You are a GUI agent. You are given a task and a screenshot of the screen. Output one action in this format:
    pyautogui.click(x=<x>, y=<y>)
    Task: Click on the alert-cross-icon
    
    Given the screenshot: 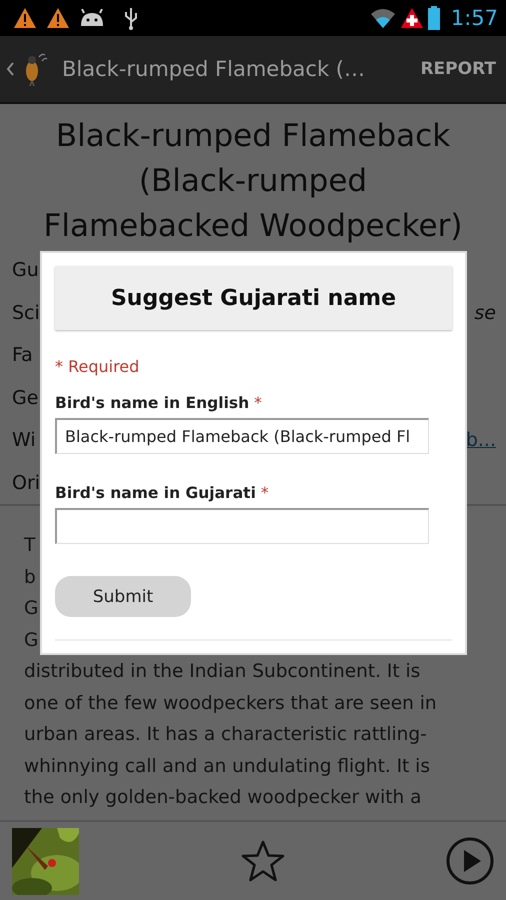 What is the action you would take?
    pyautogui.click(x=412, y=18)
    